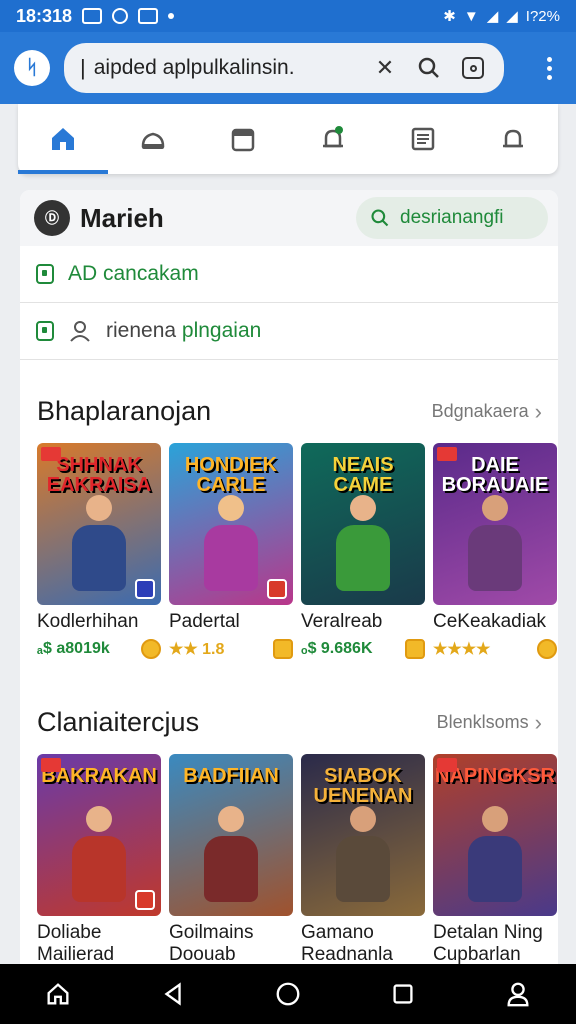 This screenshot has height=1024, width=576. I want to click on list-item: rienena plngaian, so click(289, 331).